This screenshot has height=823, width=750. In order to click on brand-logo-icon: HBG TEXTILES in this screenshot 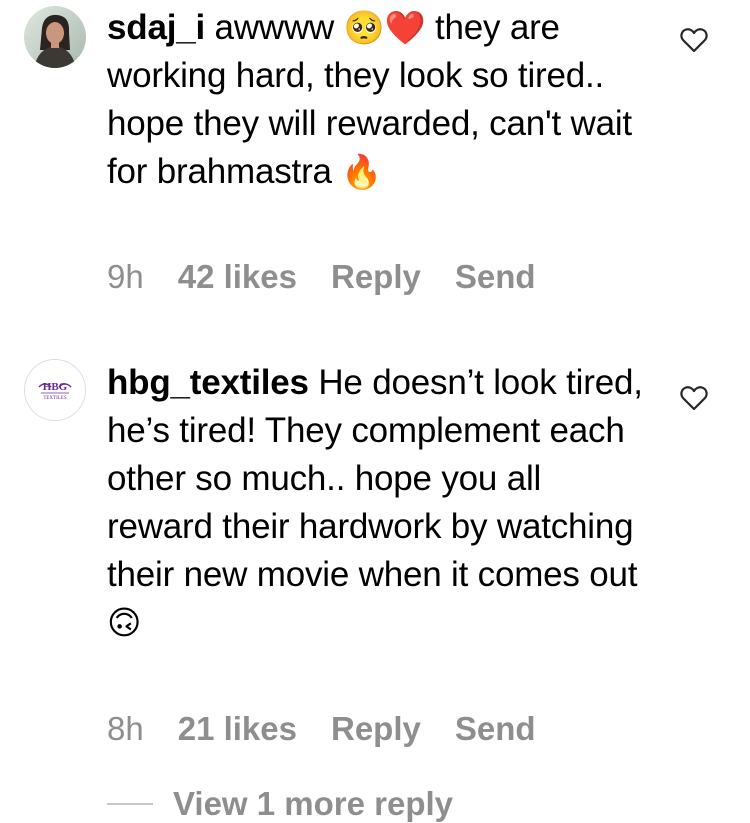, I will do `click(55, 390)`.